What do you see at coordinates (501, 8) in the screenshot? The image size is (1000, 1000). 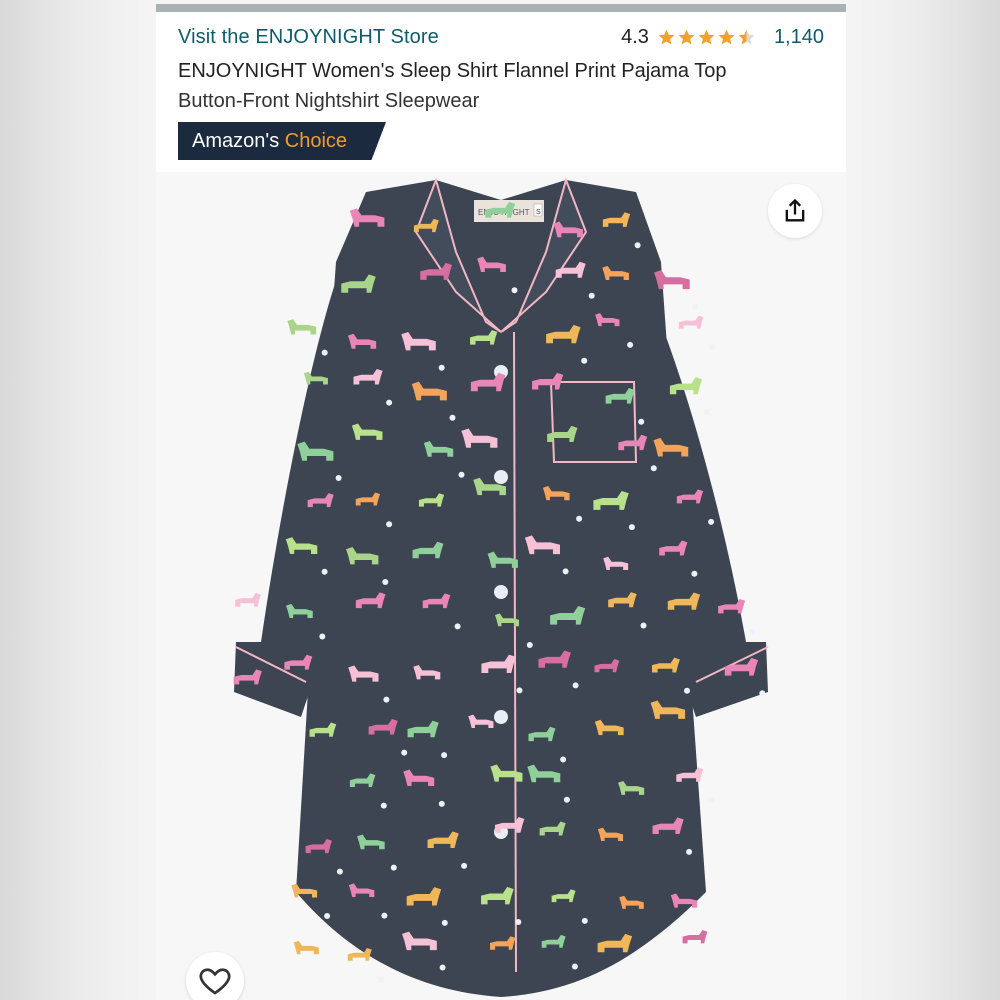 I see `top-divider` at bounding box center [501, 8].